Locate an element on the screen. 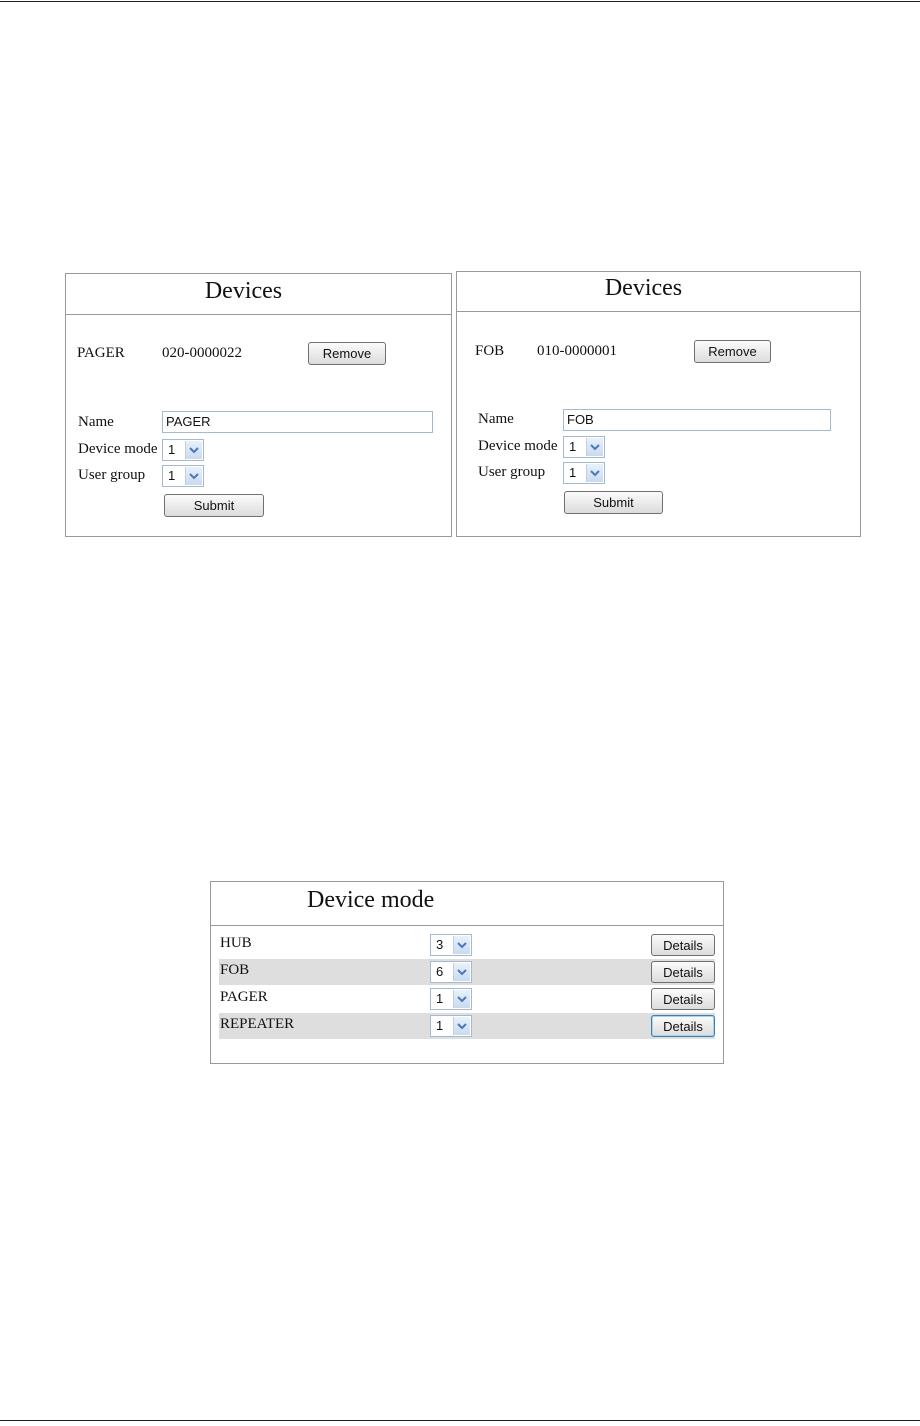 This screenshot has height=1426, width=920. device-mode-row: PAGER 1 Details is located at coordinates (467, 999).